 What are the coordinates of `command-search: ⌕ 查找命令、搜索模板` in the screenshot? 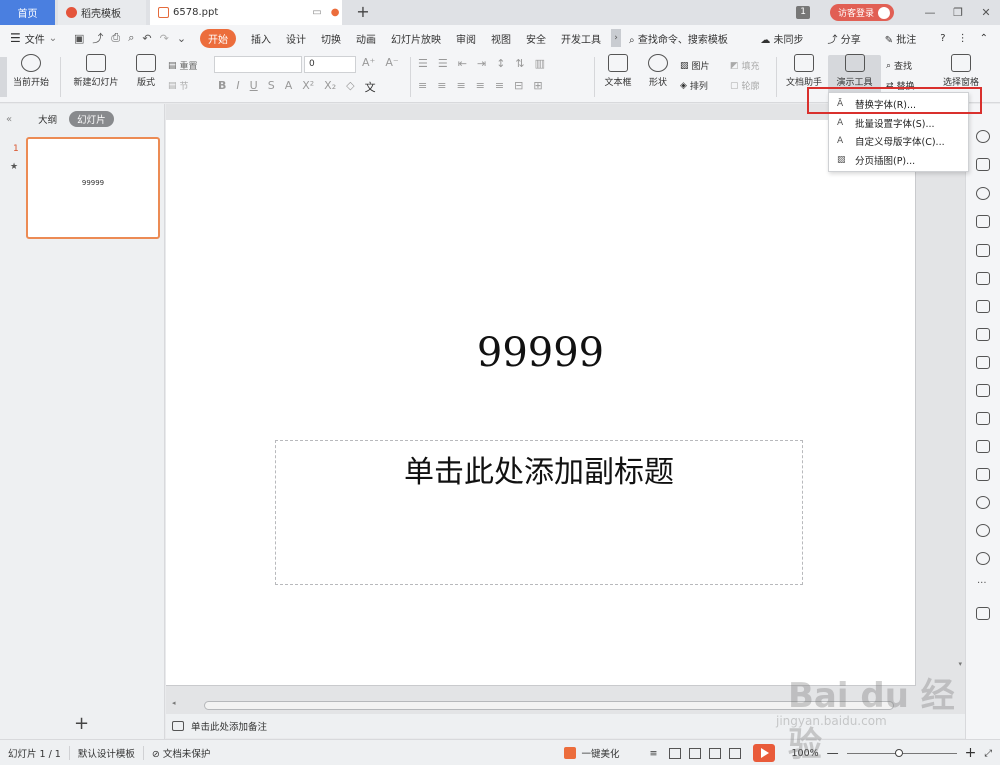 It's located at (678, 38).